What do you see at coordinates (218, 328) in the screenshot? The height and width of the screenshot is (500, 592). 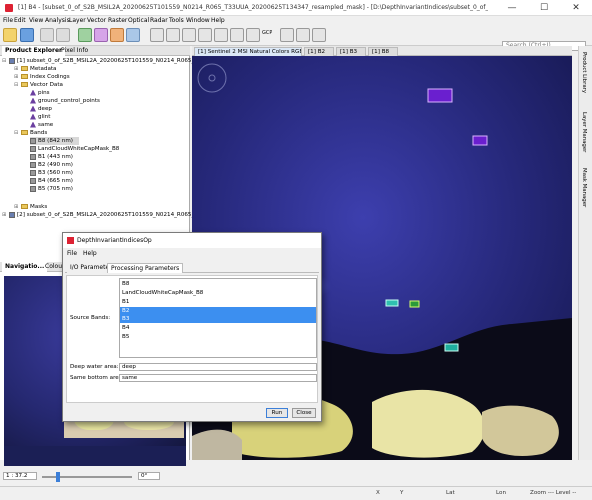 I see `band-option-b4: B4` at bounding box center [218, 328].